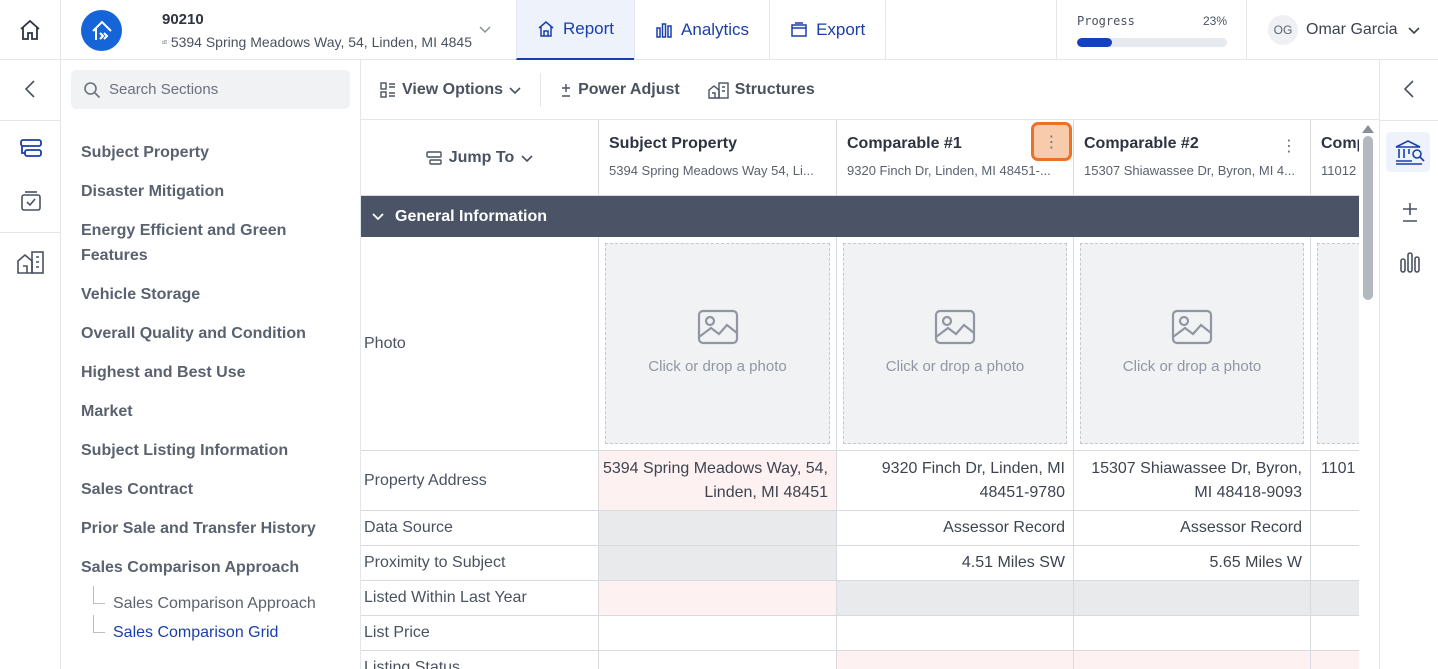 The image size is (1438, 669). What do you see at coordinates (1335, 633) in the screenshot?
I see `comp3-list-price-cell` at bounding box center [1335, 633].